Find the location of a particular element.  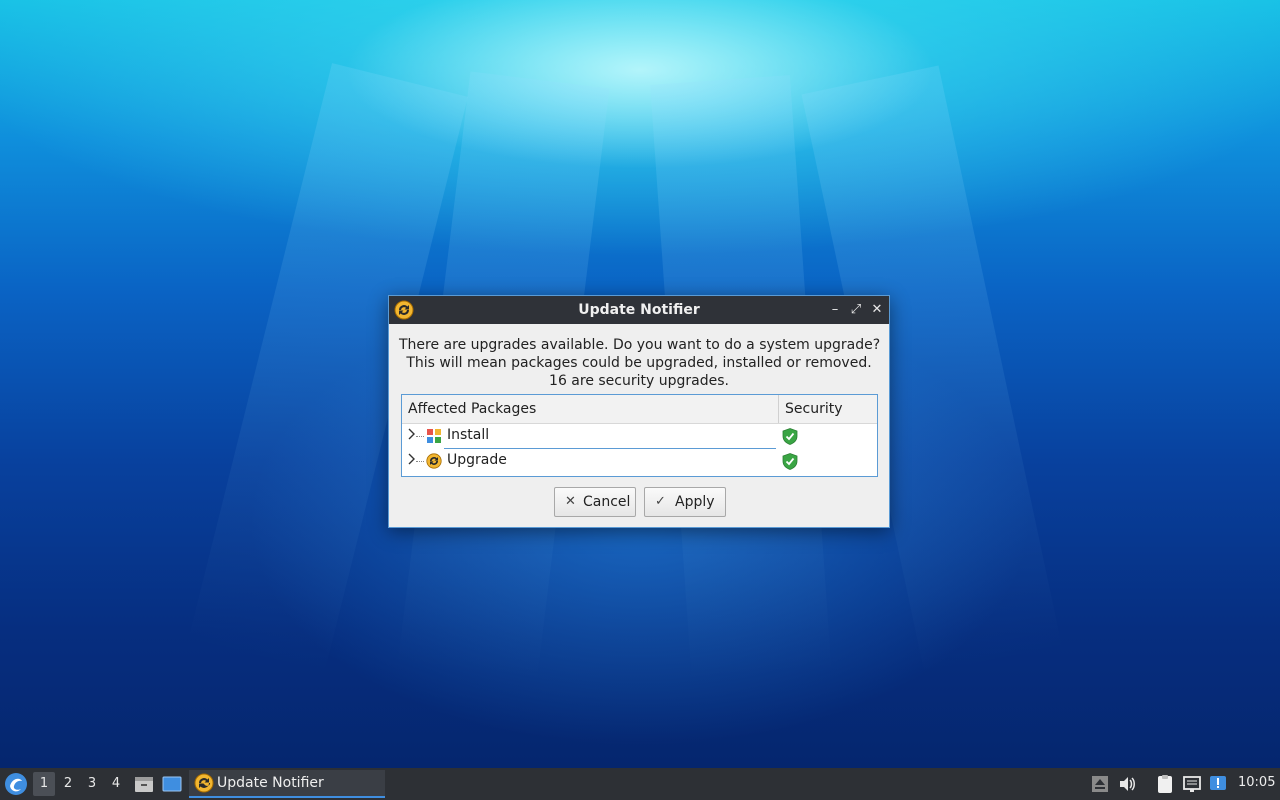

start-menu-icon is located at coordinates (16, 784).